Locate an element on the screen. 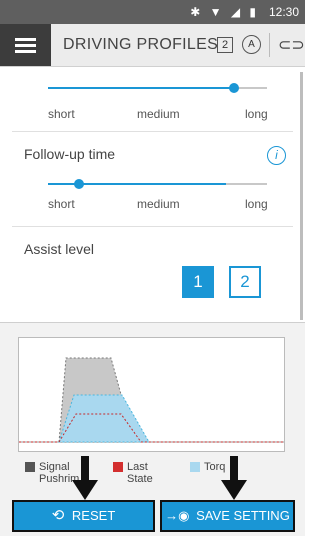 This screenshot has width=320, height=536. link-icon: ⊂⊃ is located at coordinates (291, 45).